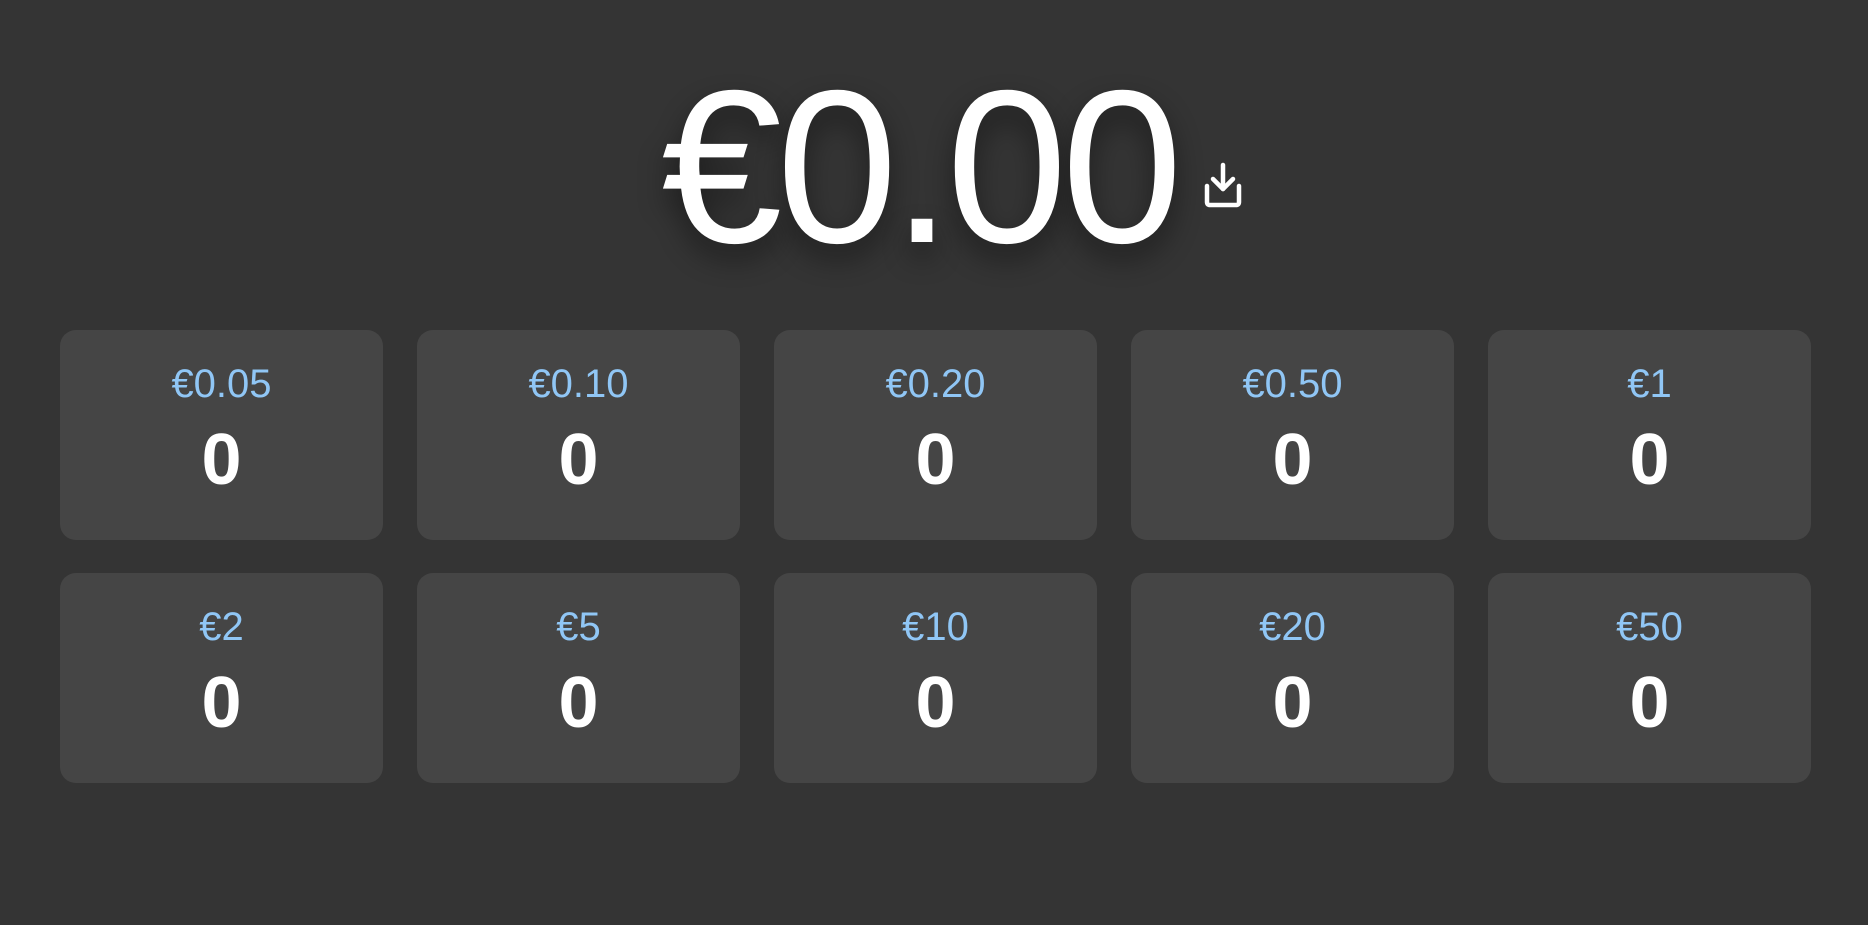  What do you see at coordinates (578, 384) in the screenshot?
I see `denomination-label: €0.10` at bounding box center [578, 384].